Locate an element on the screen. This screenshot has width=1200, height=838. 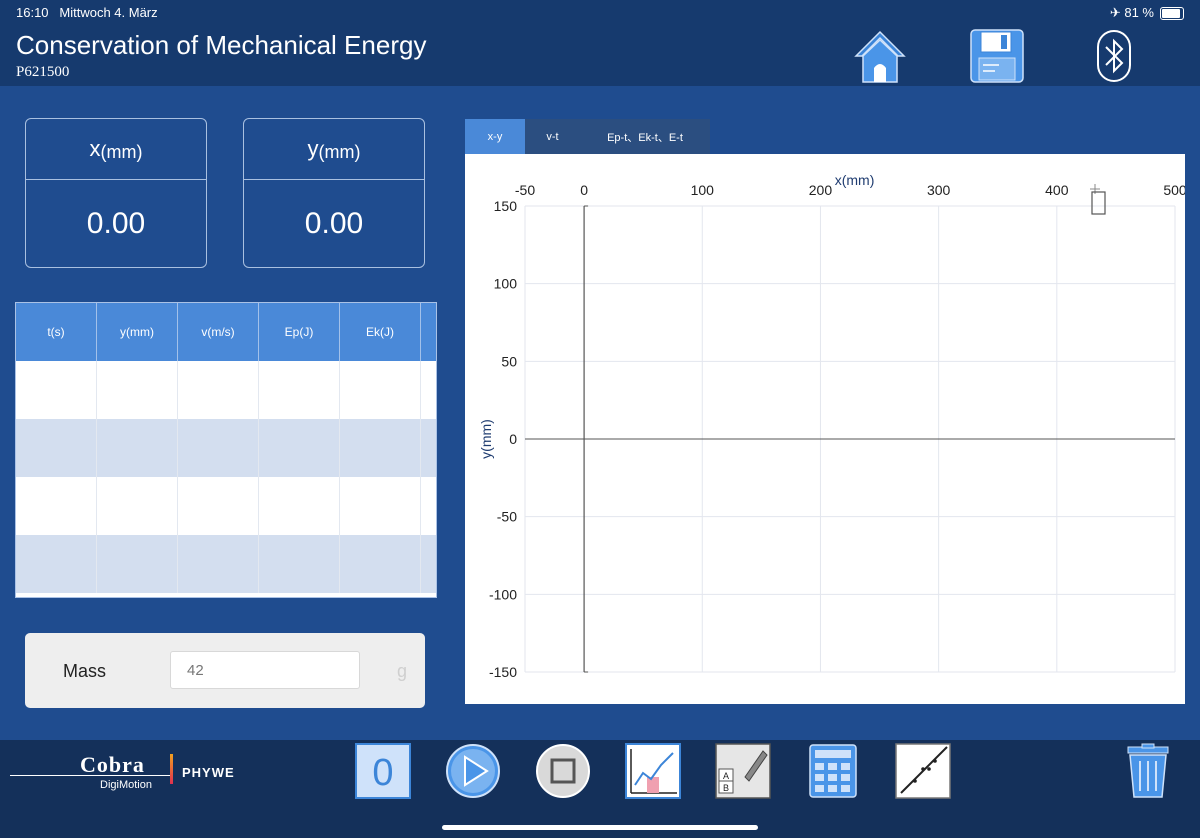
bottom-toolbar: Cobra PHYWE DigiMotion 0 A B is located at coordinates (600, 789).